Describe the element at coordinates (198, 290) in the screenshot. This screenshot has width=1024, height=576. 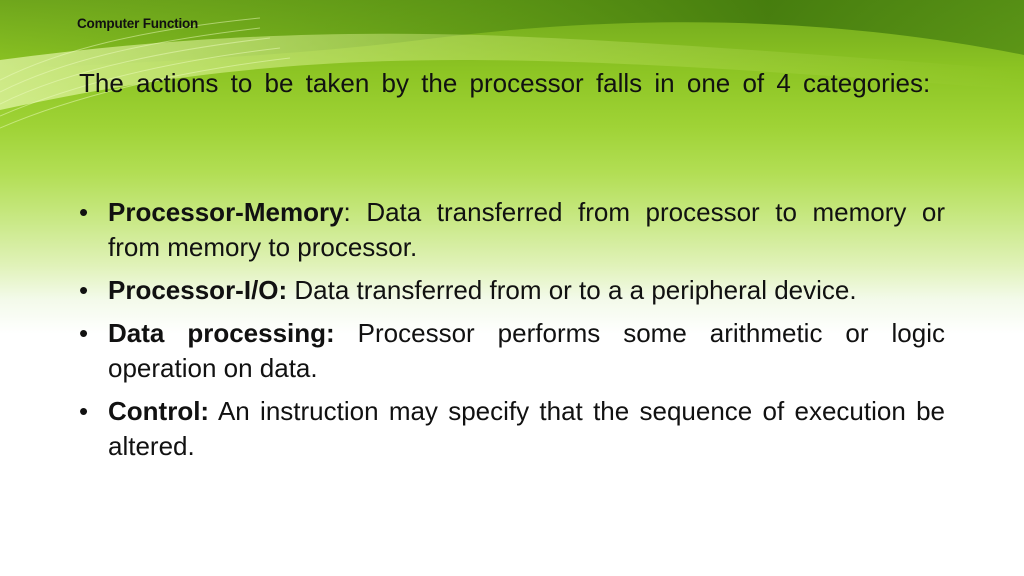
I see `bullet-term: Processor-I/O:` at that location.